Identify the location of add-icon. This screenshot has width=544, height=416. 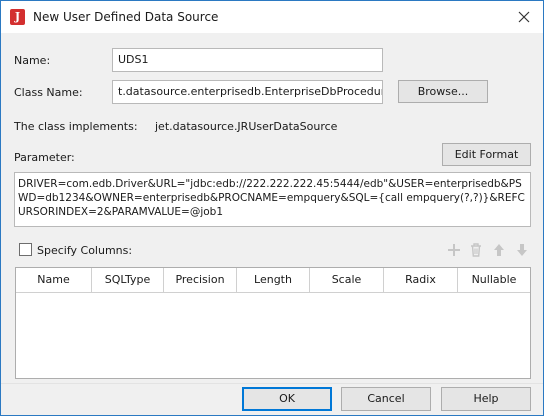
(454, 250).